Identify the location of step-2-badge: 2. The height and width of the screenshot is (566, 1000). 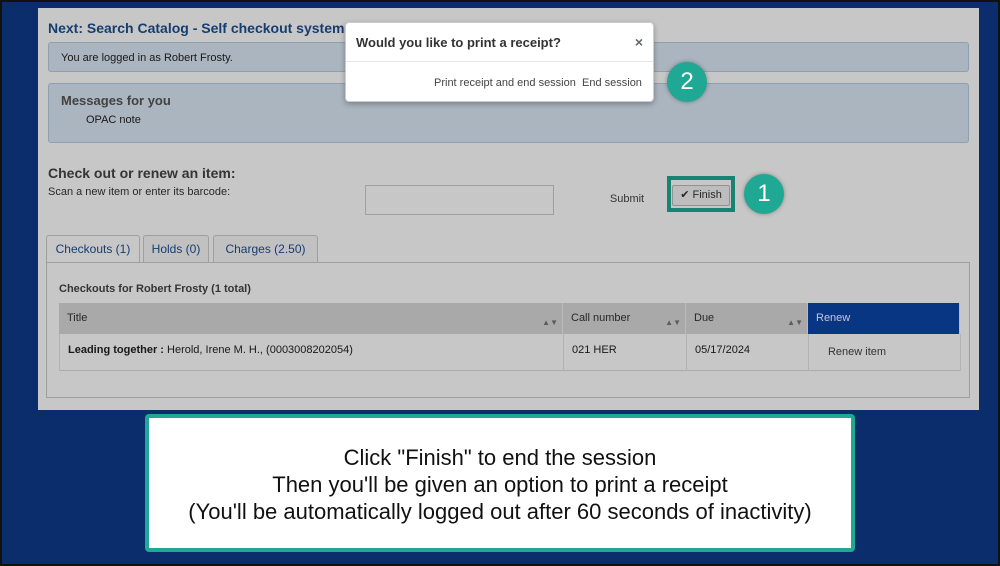
(687, 82).